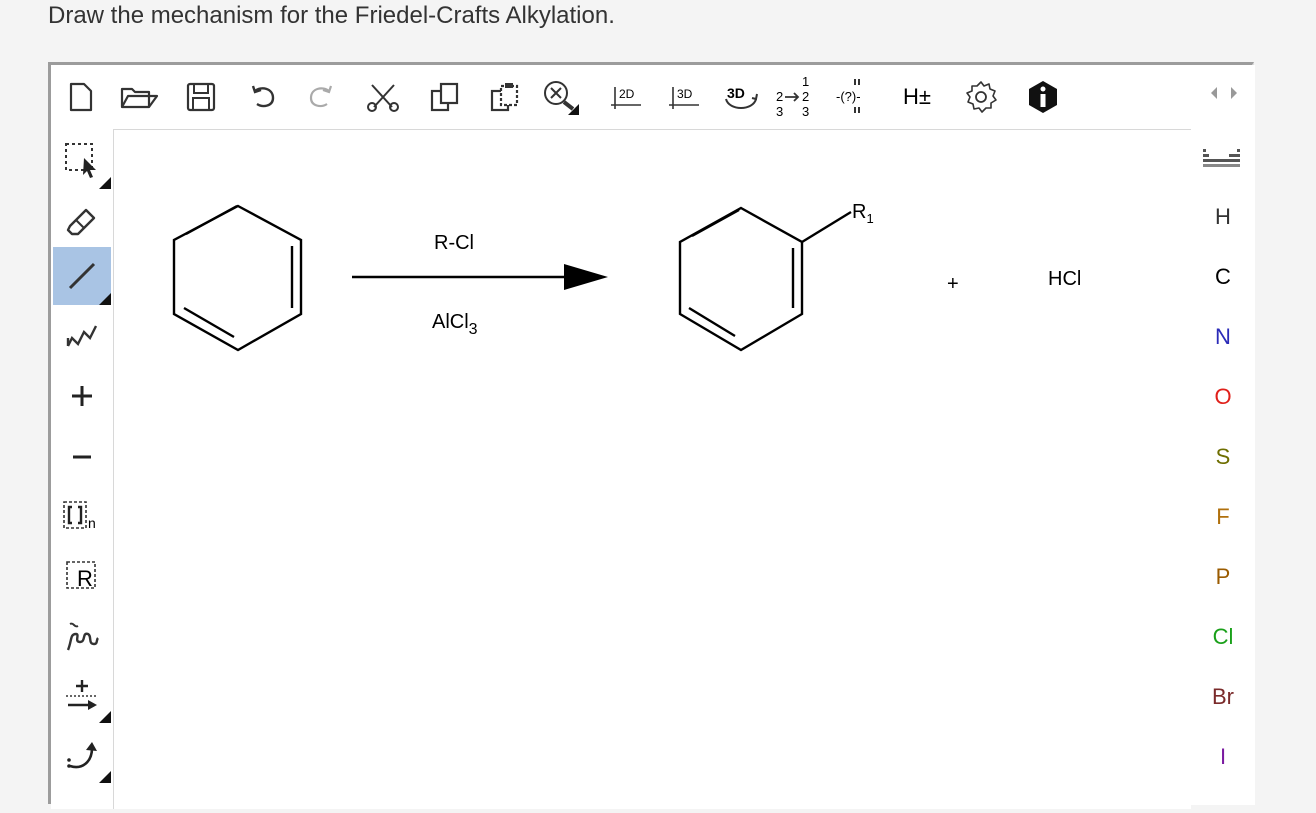 The image size is (1316, 813). I want to click on element-button-o: O, so click(1223, 397).